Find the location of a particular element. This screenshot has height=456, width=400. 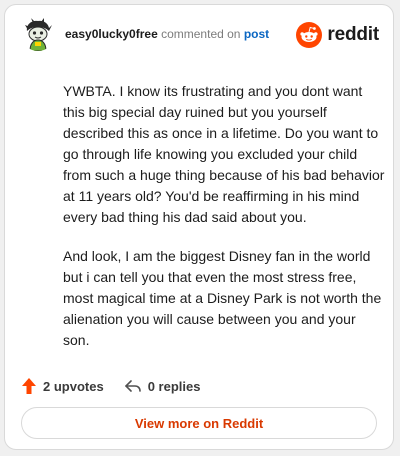

reply-arrow-icon is located at coordinates (132, 386).